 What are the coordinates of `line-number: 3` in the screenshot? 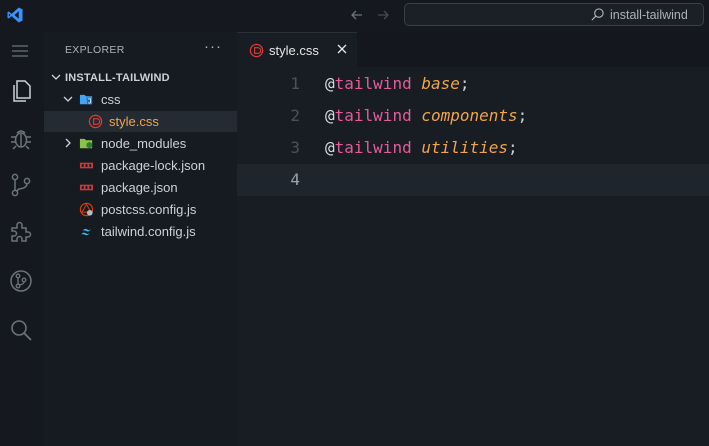 It's located at (295, 147).